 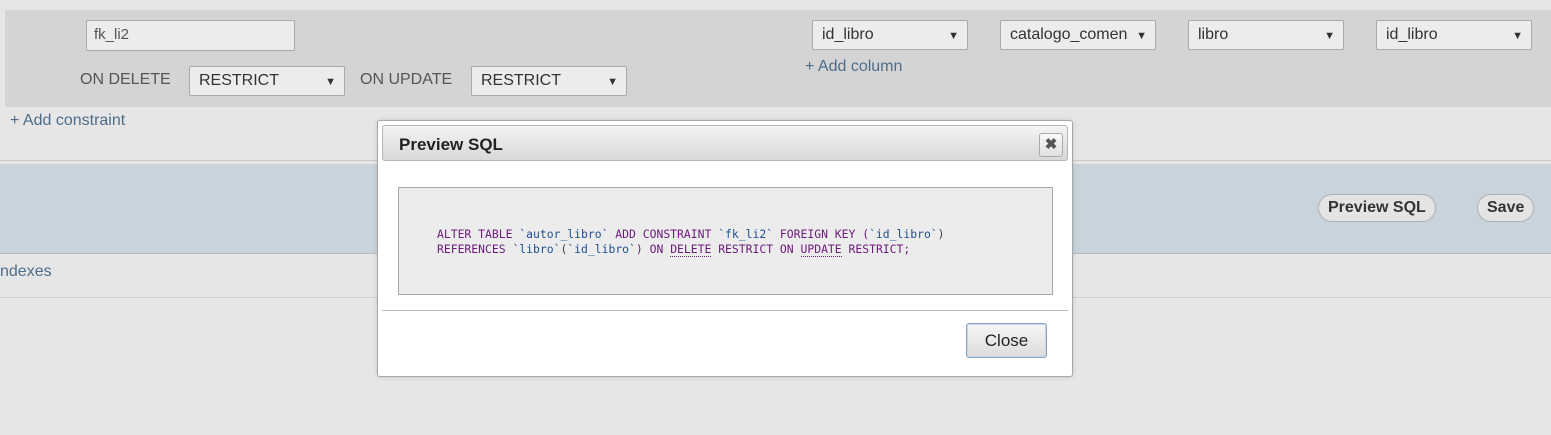 I want to click on on-update-label: ON UPDATE, so click(x=406, y=79).